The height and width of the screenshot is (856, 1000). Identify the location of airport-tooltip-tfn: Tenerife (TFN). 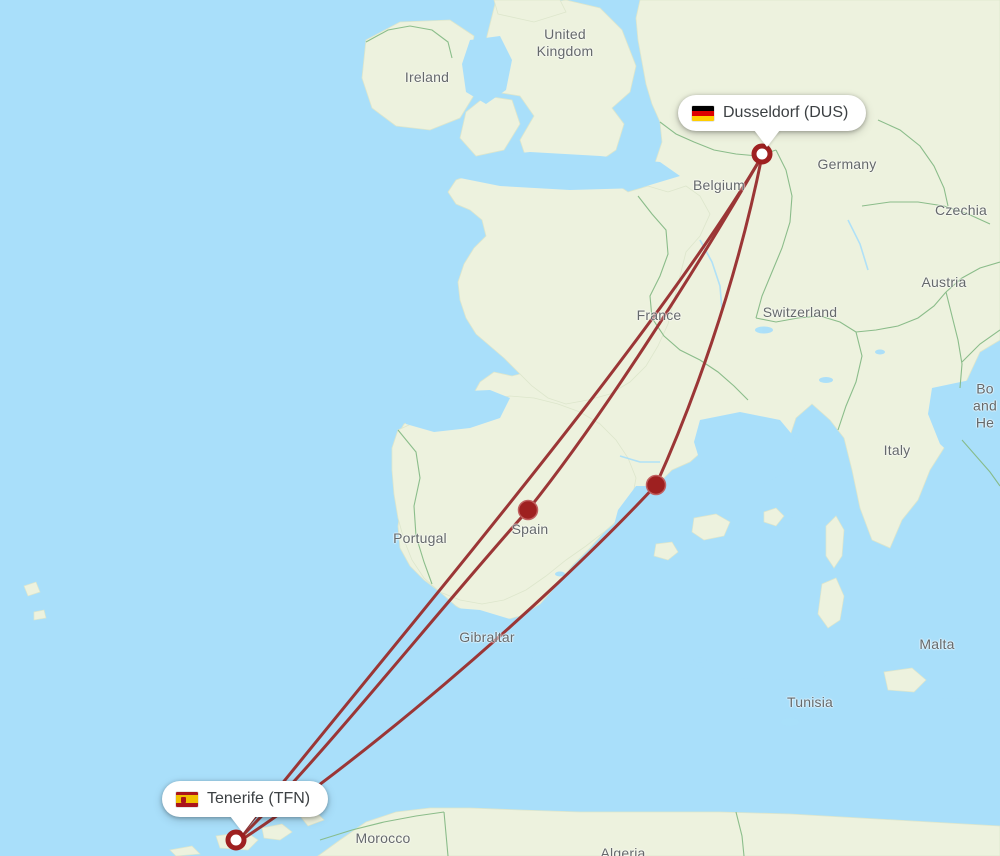
(245, 807).